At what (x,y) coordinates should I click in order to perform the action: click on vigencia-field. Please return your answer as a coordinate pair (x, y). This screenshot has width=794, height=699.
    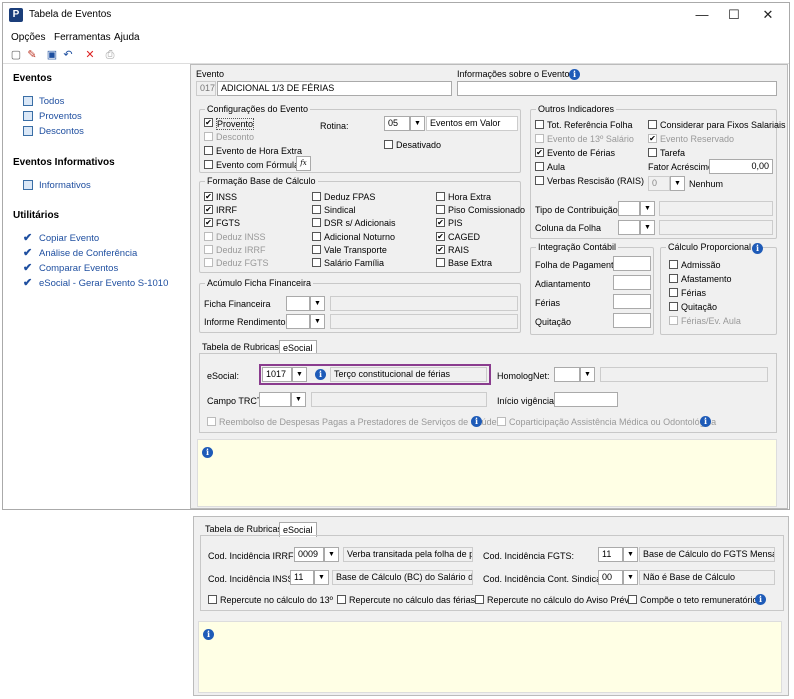
    Looking at the image, I should click on (586, 399).